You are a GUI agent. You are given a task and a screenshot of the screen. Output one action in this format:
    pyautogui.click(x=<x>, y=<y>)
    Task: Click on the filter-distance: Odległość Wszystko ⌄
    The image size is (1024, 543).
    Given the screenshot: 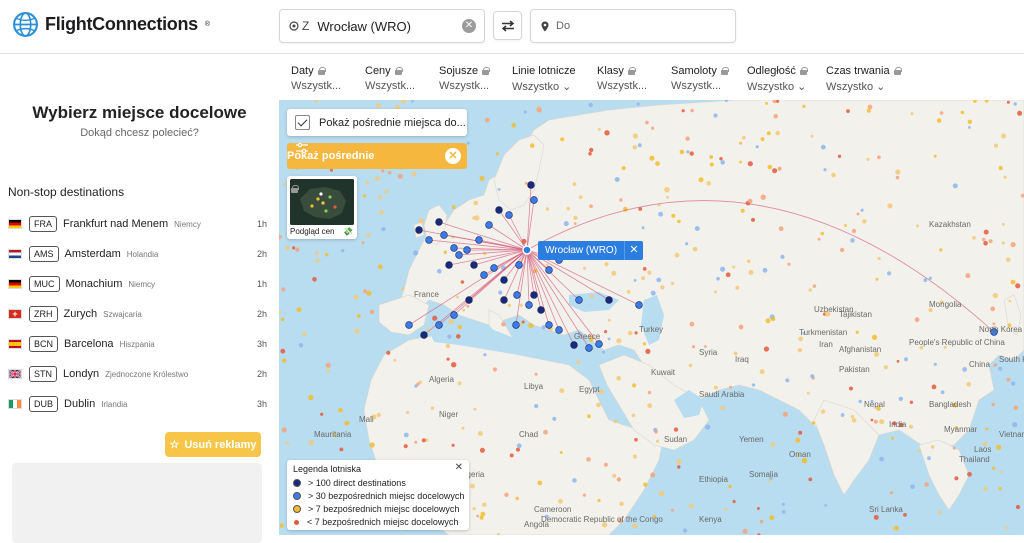 What is the action you would take?
    pyautogui.click(x=777, y=79)
    